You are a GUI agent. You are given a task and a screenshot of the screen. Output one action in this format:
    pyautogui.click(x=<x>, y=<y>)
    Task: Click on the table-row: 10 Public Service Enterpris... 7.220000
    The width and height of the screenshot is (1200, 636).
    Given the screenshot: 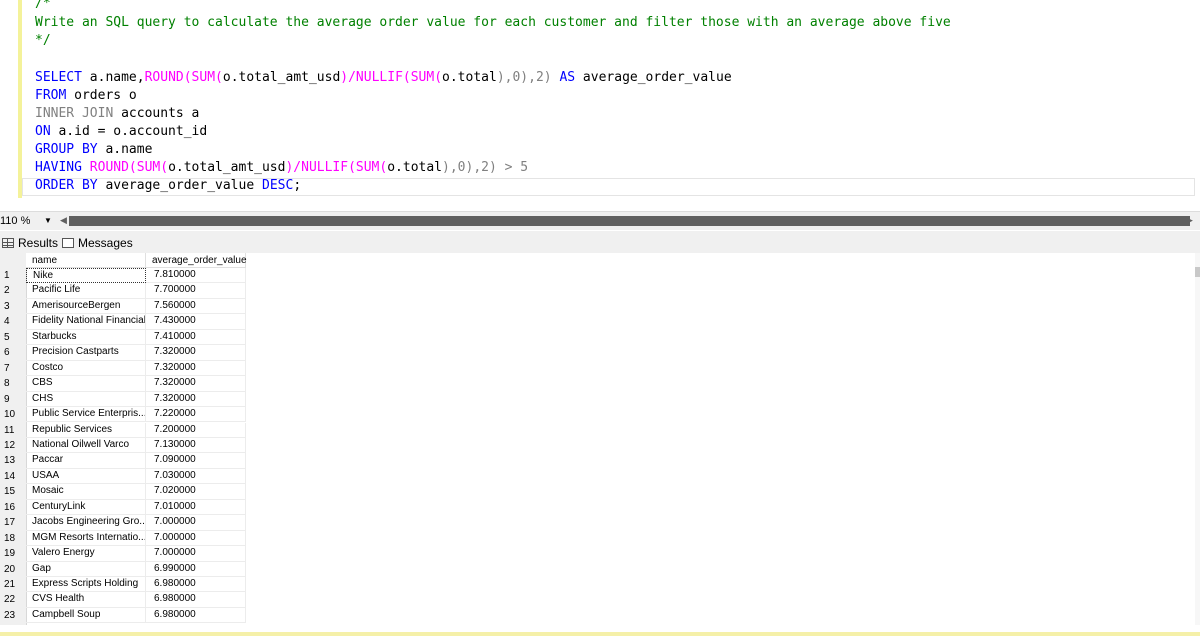 What is the action you would take?
    pyautogui.click(x=125, y=415)
    